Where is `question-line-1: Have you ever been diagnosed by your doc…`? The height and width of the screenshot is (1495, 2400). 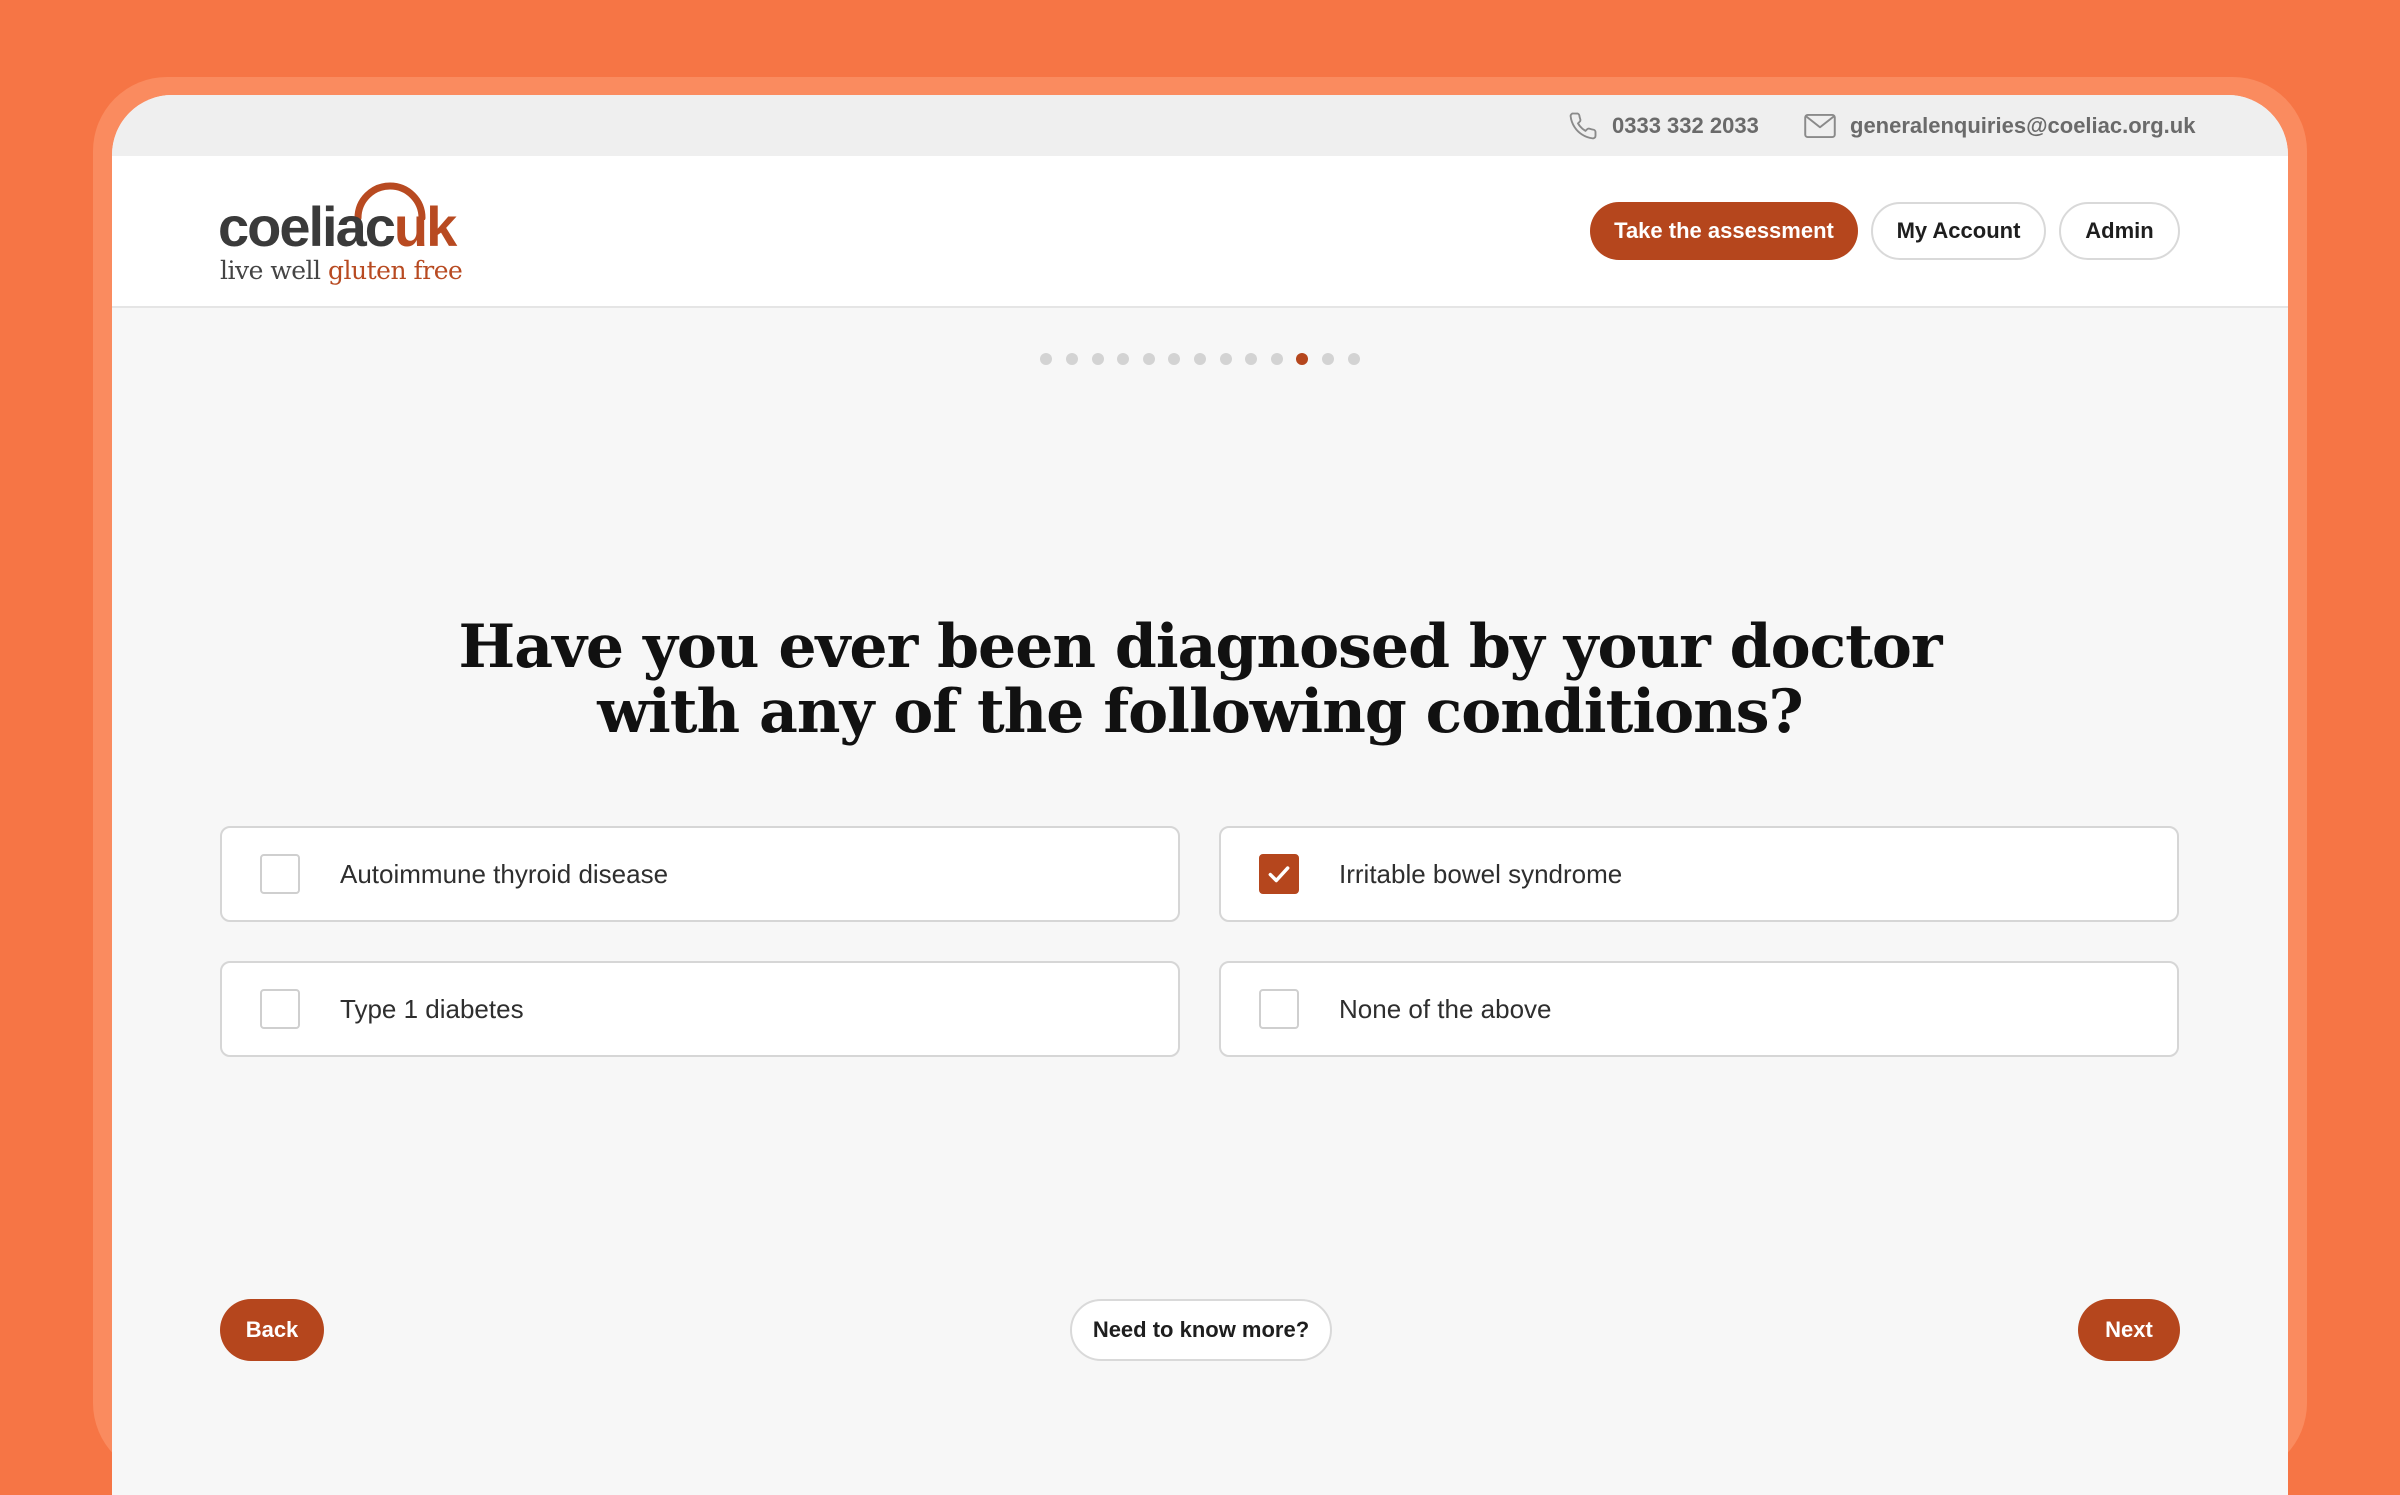 question-line-1: Have you ever been diagnosed by your doc… is located at coordinates (1200, 647).